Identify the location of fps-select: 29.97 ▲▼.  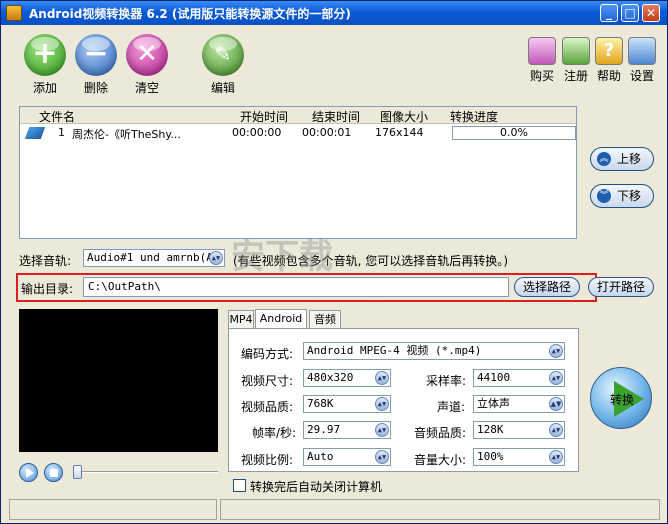
(347, 430).